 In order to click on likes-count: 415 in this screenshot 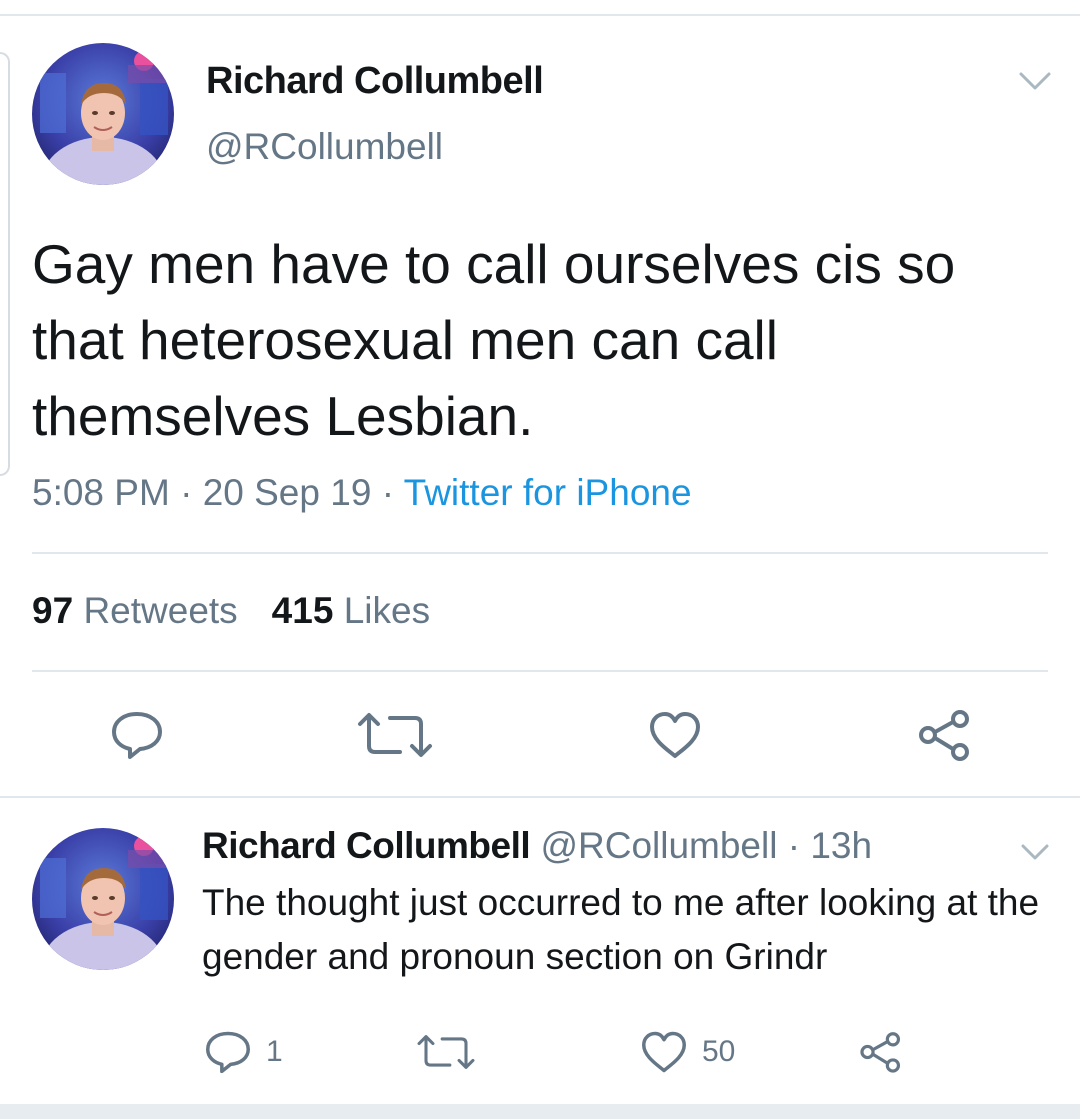, I will do `click(302, 610)`.